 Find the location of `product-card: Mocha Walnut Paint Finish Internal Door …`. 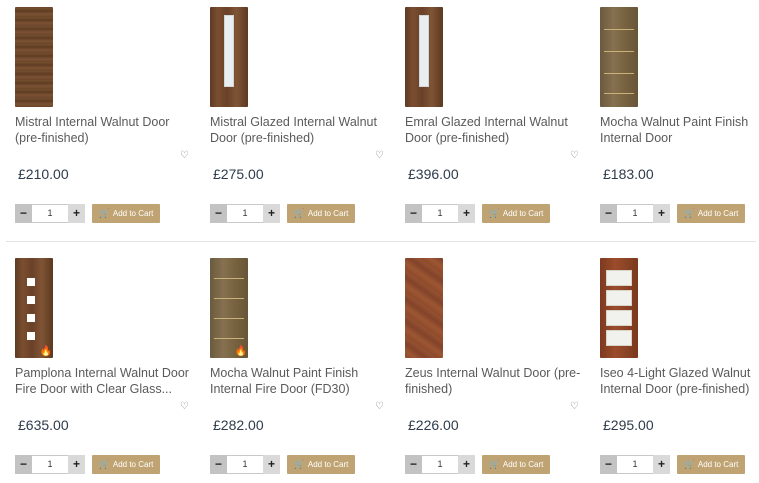

product-card: Mocha Walnut Paint Finish Internal Door … is located at coordinates (679, 120).